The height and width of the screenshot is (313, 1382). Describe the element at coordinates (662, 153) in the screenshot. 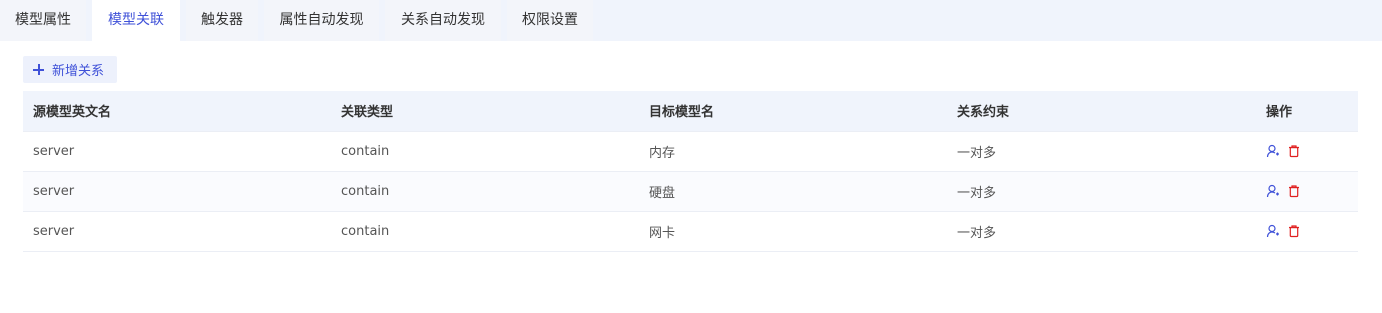

I see `cell-target: 内存` at that location.